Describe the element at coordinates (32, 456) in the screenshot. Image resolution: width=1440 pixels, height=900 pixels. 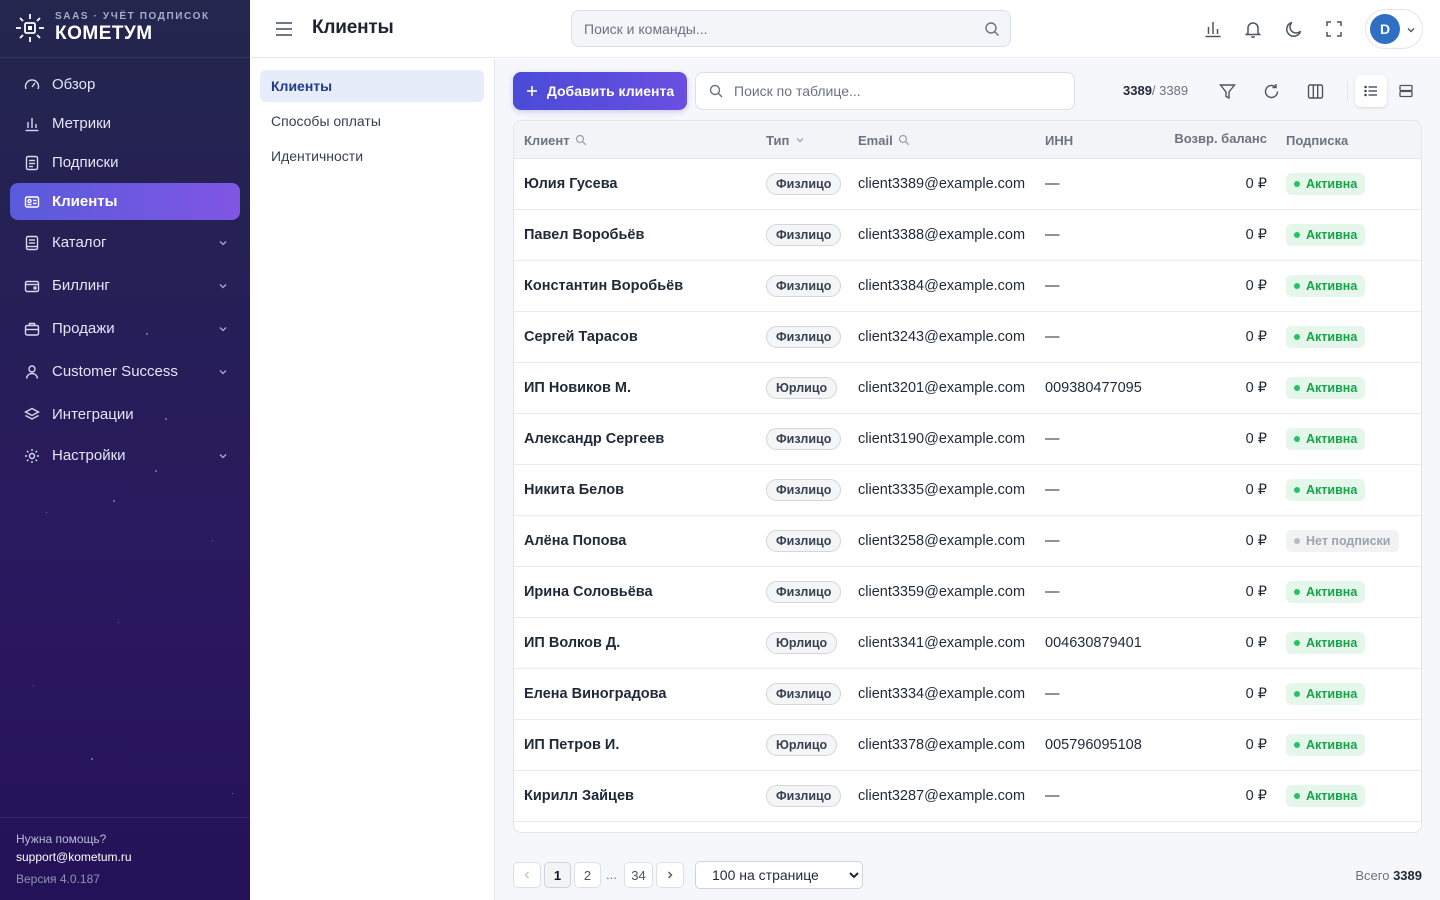
I see `gear-icon` at that location.